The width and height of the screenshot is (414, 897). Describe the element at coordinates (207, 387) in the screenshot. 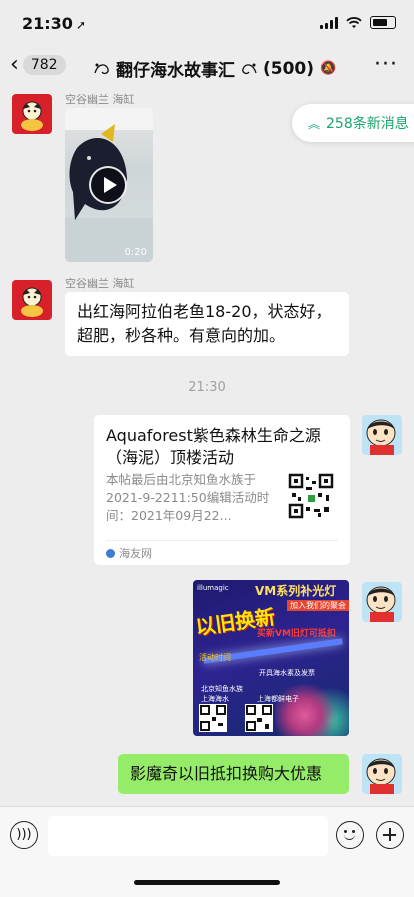

I see `time-divider: 21:30` at that location.